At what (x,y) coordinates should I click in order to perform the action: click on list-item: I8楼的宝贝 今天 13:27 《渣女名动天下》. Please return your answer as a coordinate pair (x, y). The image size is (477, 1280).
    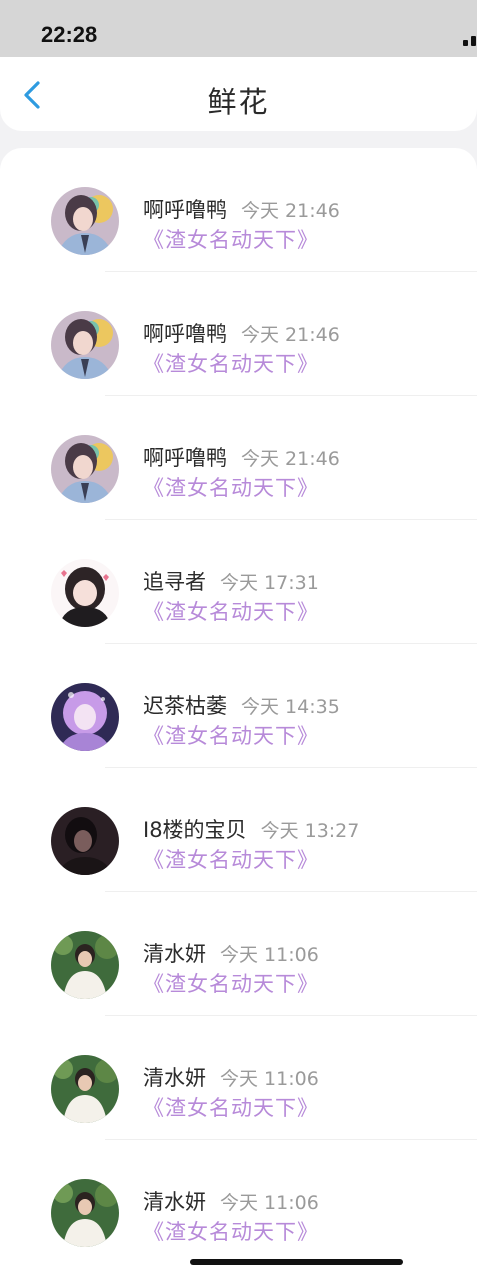
    Looking at the image, I should click on (238, 830).